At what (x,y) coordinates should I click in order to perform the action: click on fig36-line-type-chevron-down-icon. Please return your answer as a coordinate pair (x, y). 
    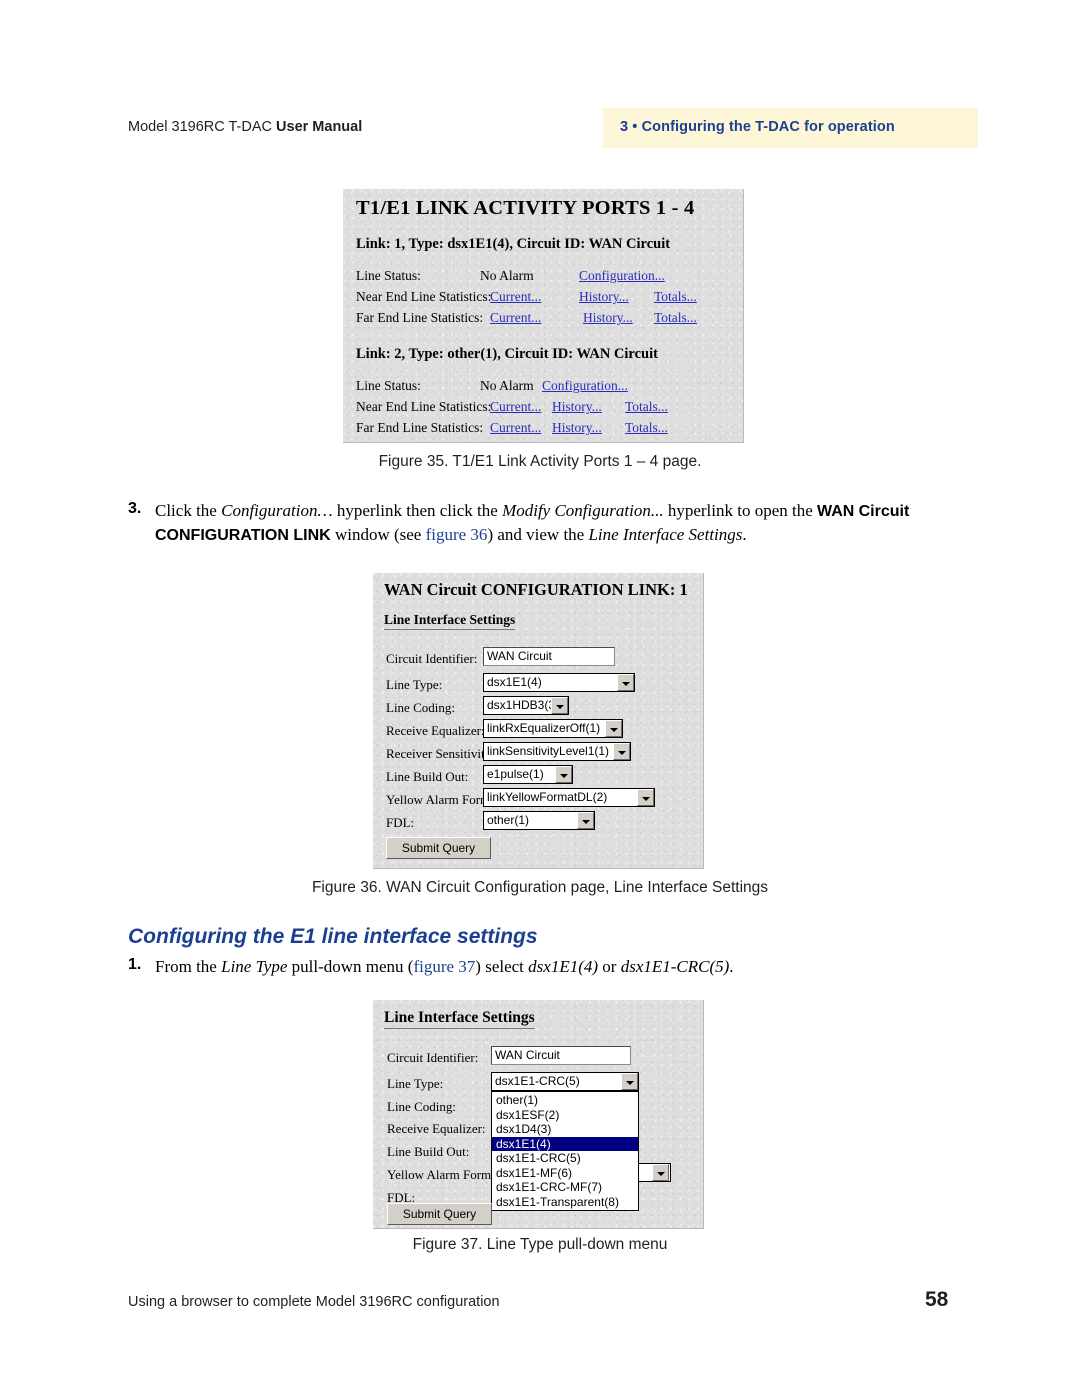
    Looking at the image, I should click on (625, 682).